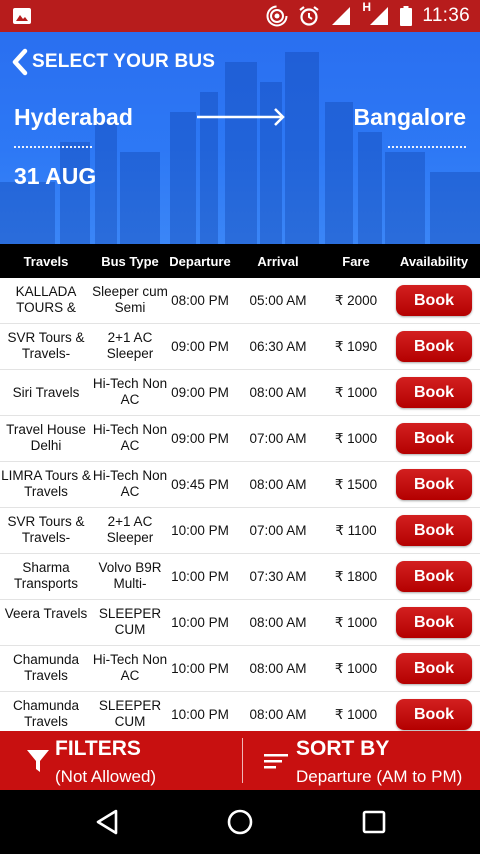 The width and height of the screenshot is (480, 854). What do you see at coordinates (55, 176) in the screenshot?
I see `travel-date: 31 AUG` at bounding box center [55, 176].